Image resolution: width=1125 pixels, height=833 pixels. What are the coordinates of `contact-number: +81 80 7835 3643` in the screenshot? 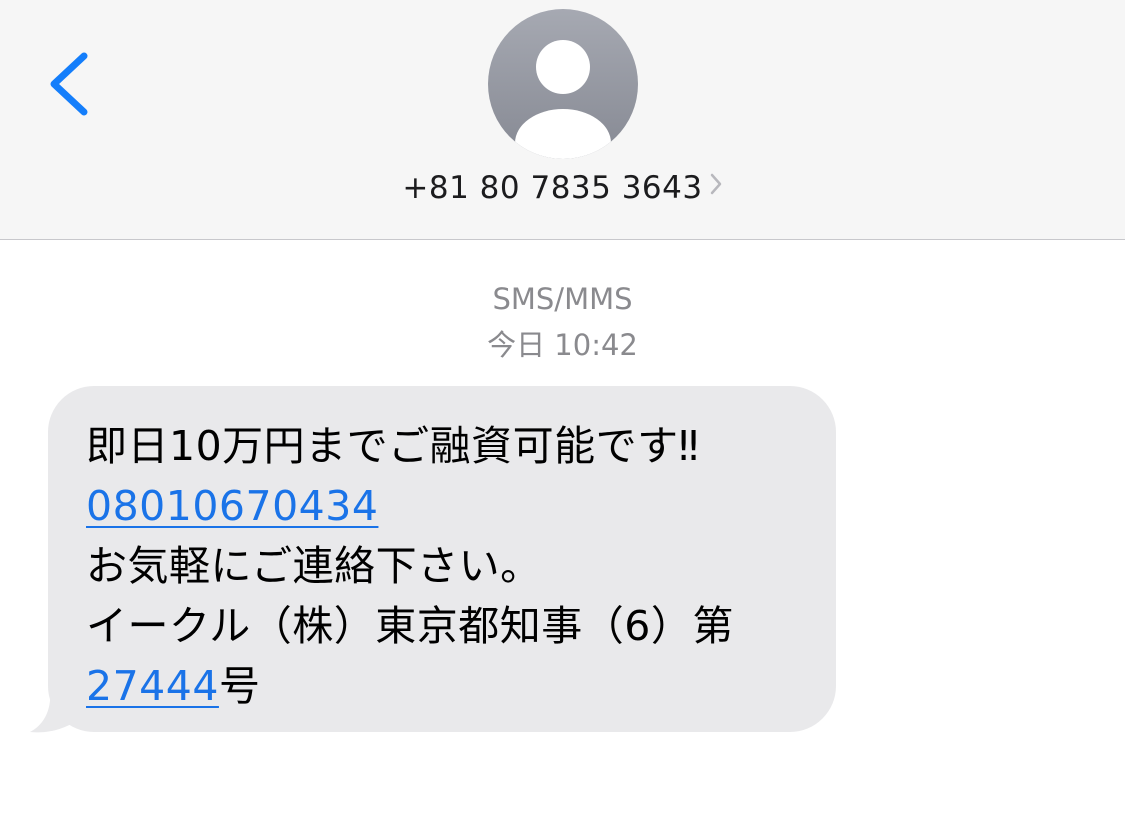 It's located at (552, 188).